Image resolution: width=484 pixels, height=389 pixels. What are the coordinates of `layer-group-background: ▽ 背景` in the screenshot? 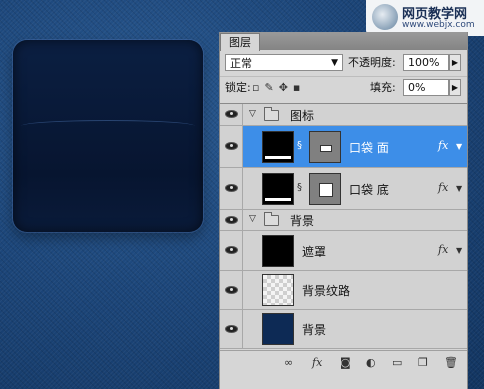 It's located at (343, 220).